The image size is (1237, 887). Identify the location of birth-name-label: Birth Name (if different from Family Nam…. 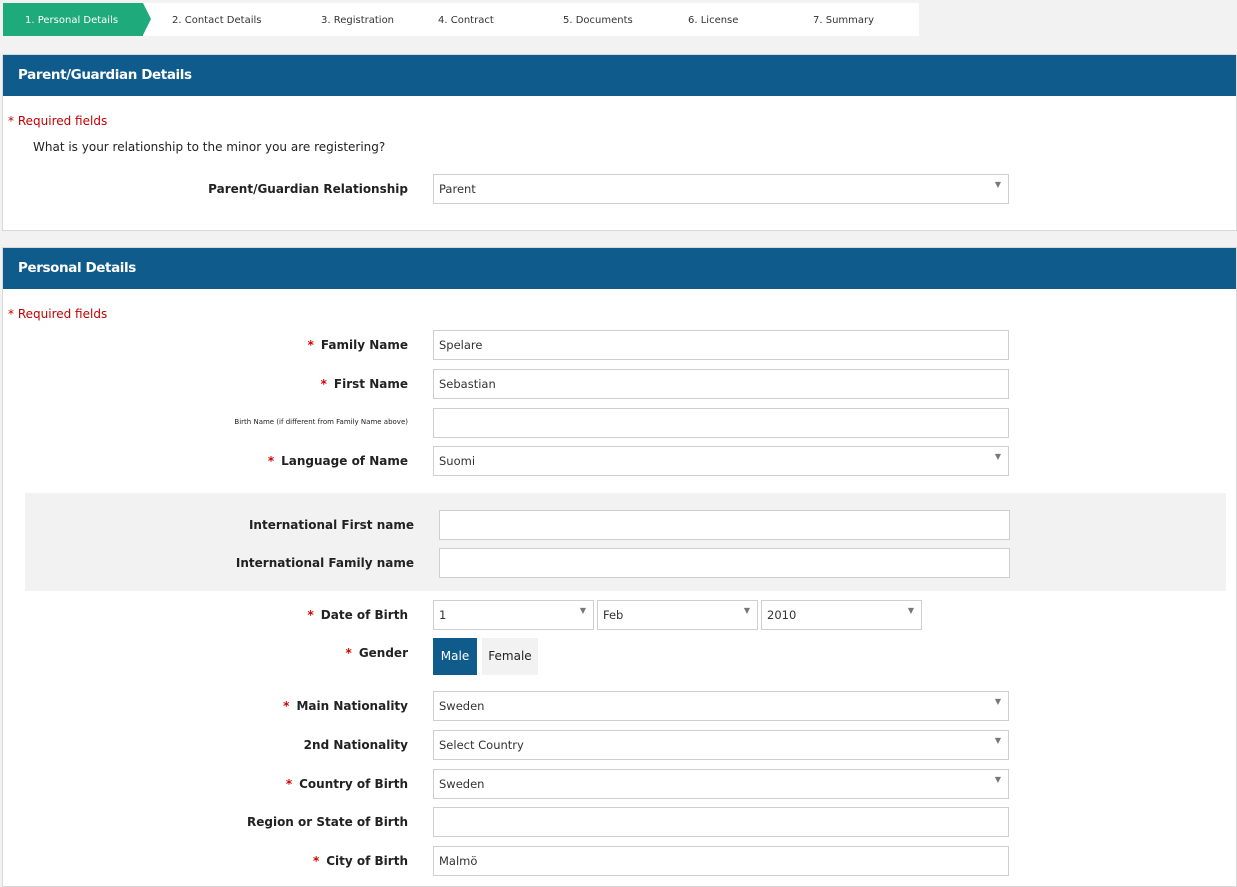
(321, 422).